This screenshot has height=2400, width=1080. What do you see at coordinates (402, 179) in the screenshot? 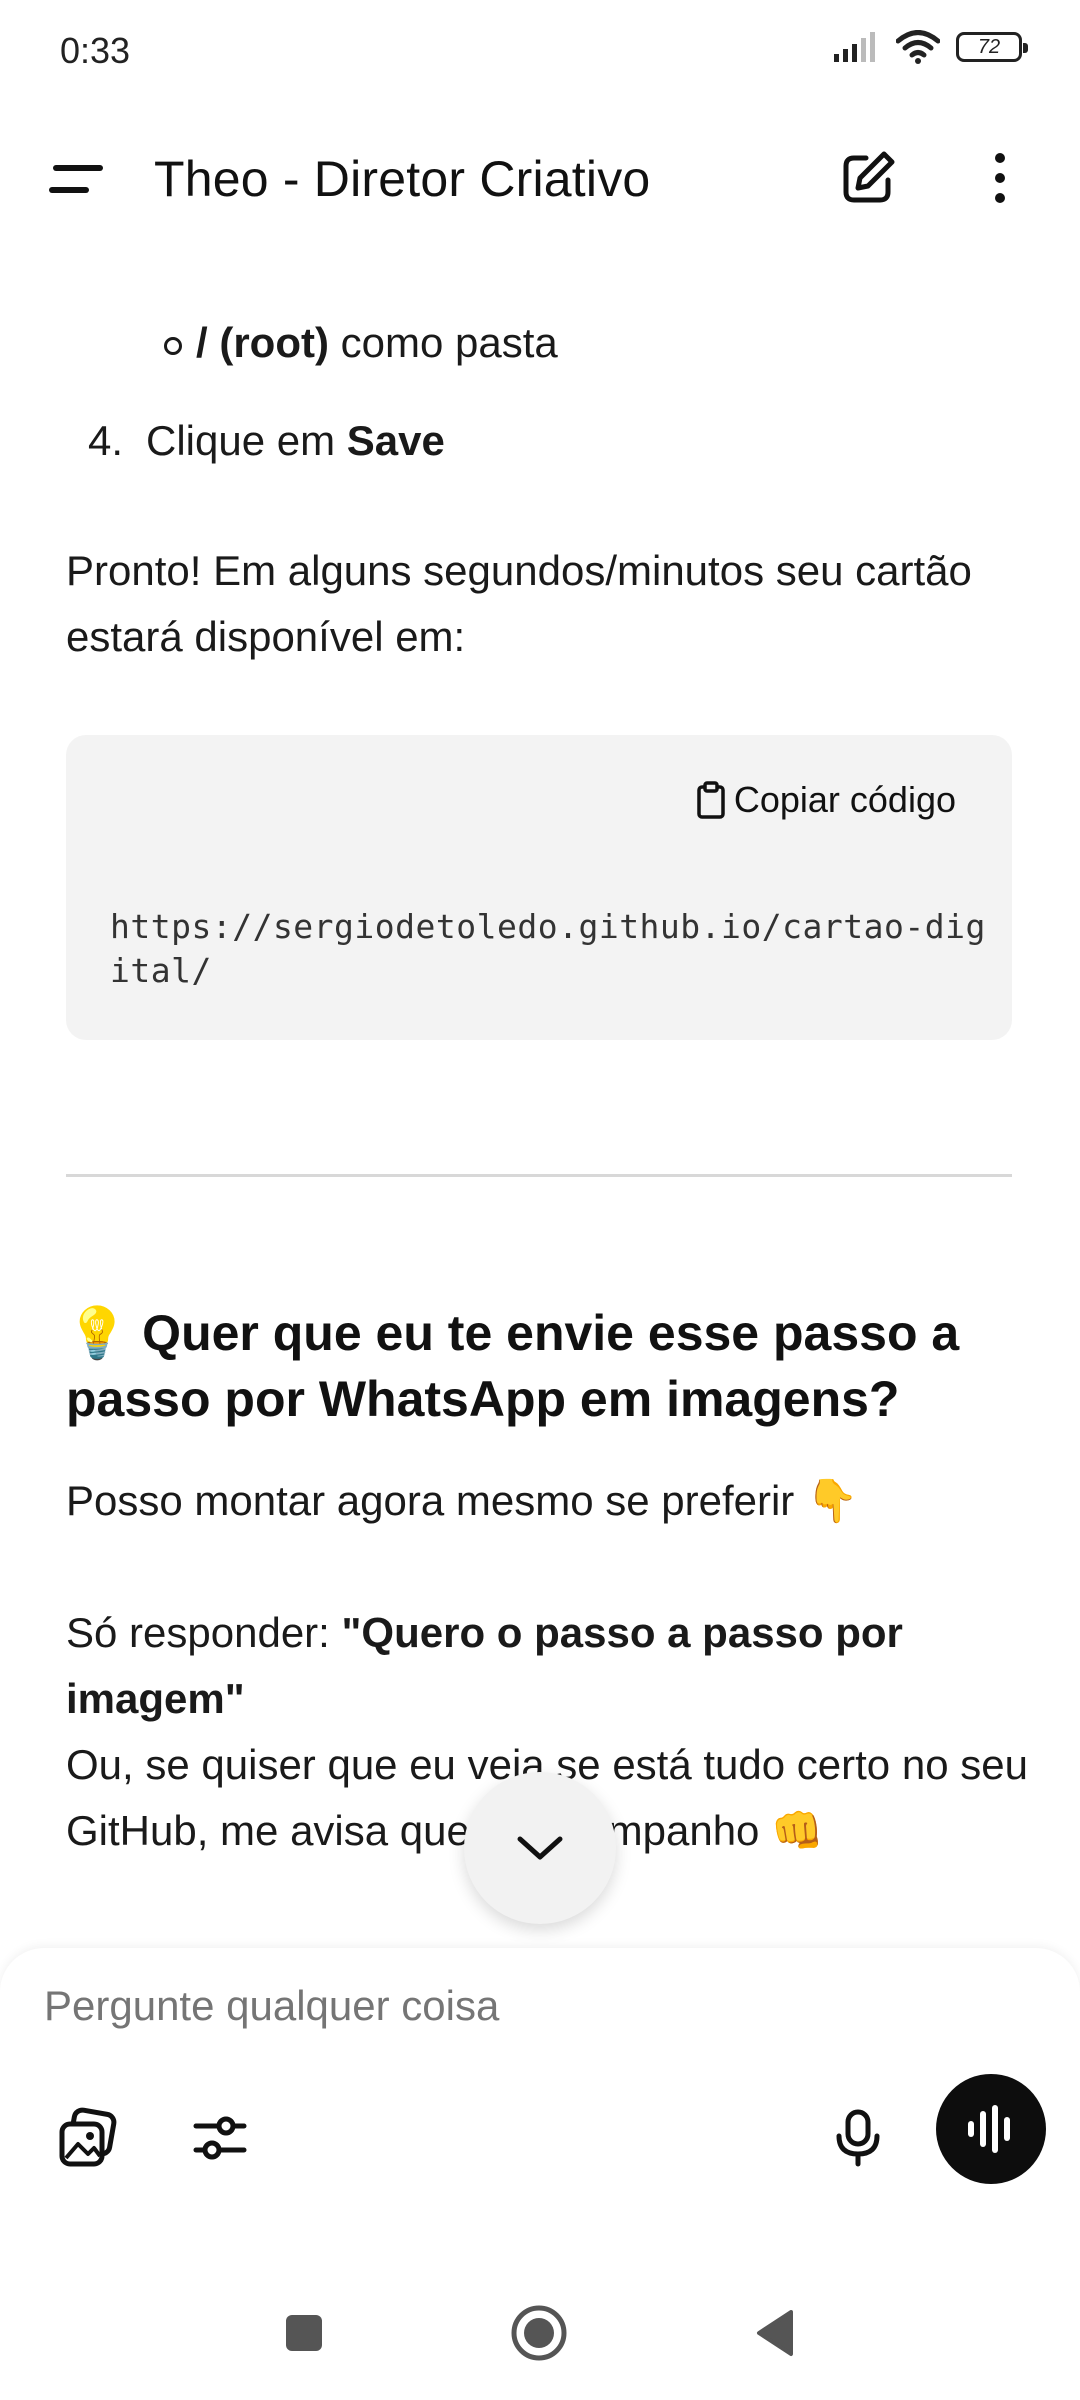
I see `page-title: Theo - Diretor Criativo` at bounding box center [402, 179].